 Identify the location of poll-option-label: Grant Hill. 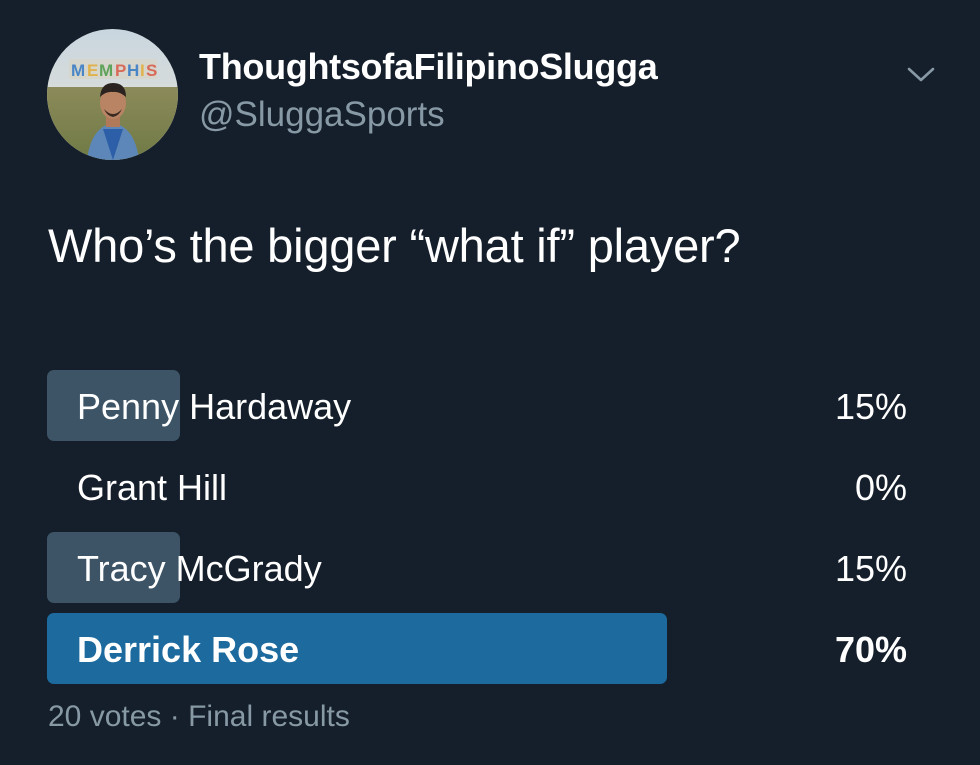
(152, 487).